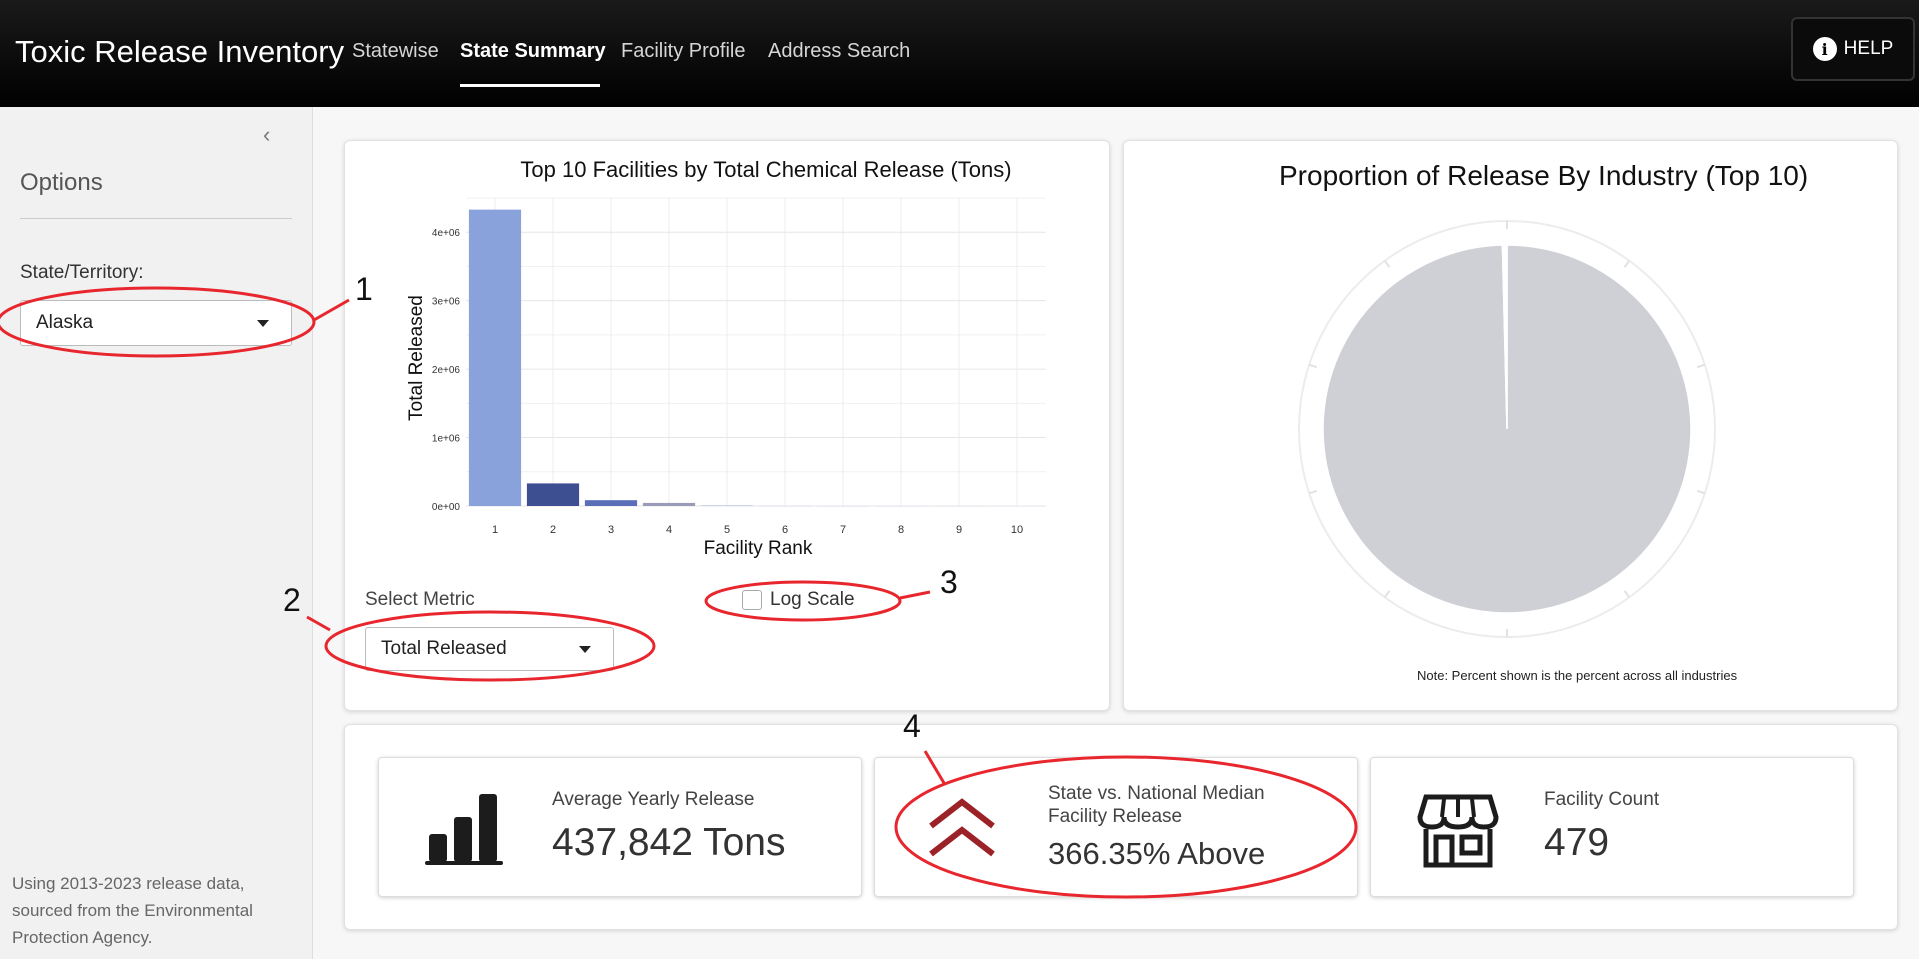  I want to click on metric-select: Total Released, so click(489, 649).